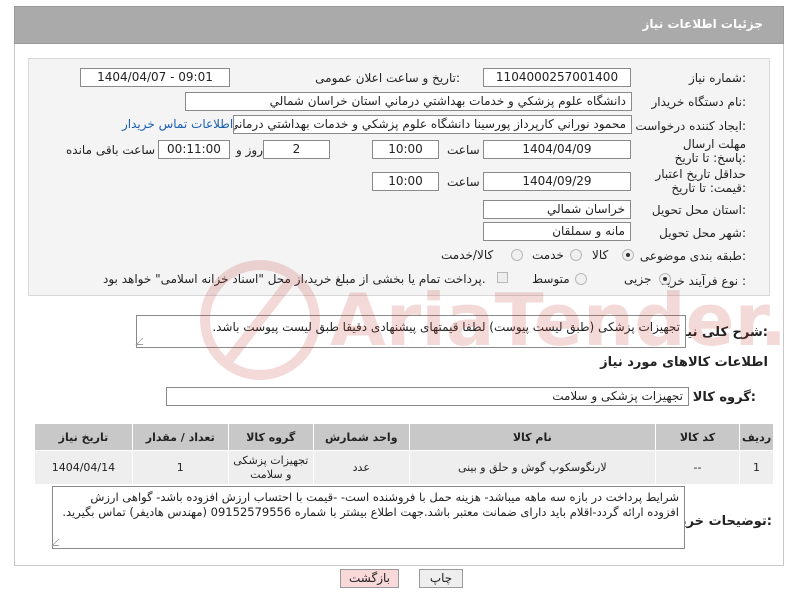 This screenshot has height=606, width=788. I want to click on deadline-date-field: 1404/04/09, so click(557, 149).